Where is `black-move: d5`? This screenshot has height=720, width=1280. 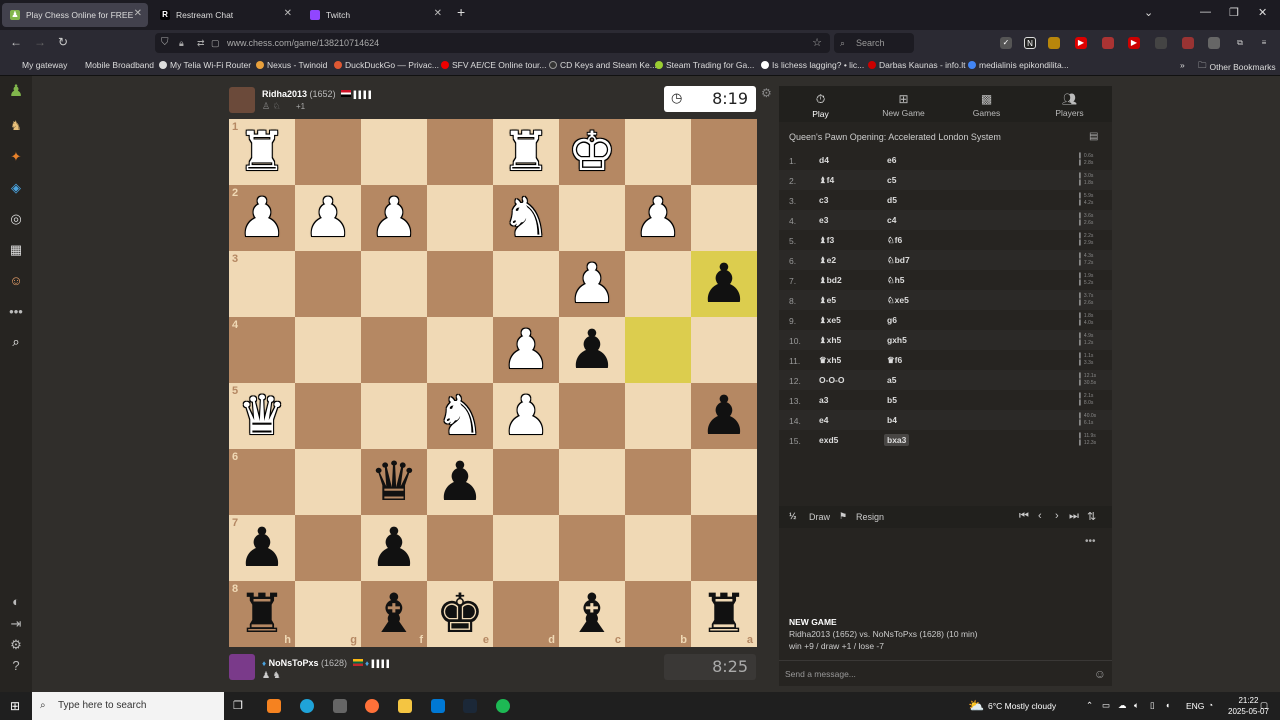 black-move: d5 is located at coordinates (892, 200).